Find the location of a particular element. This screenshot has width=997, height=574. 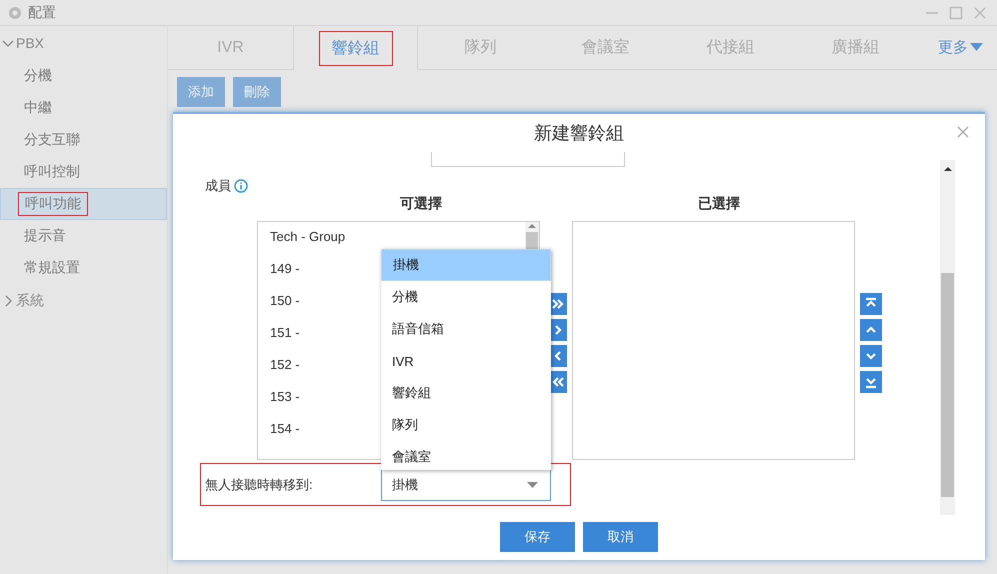

dropdown-option: IVR is located at coordinates (466, 361).